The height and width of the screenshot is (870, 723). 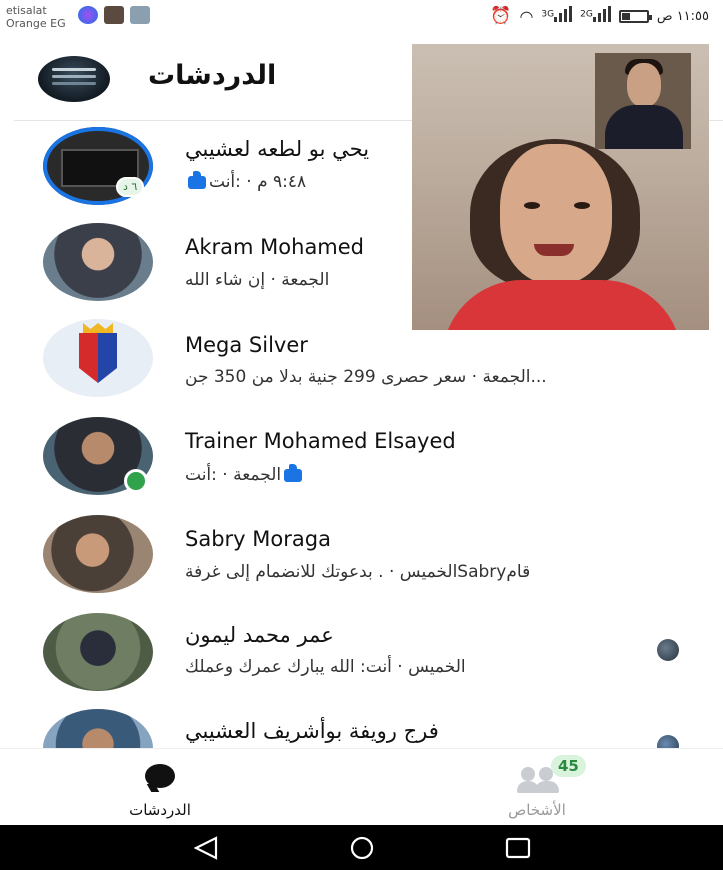 I want to click on chat-name: Trainer Mohamed Elsayed, so click(x=320, y=441).